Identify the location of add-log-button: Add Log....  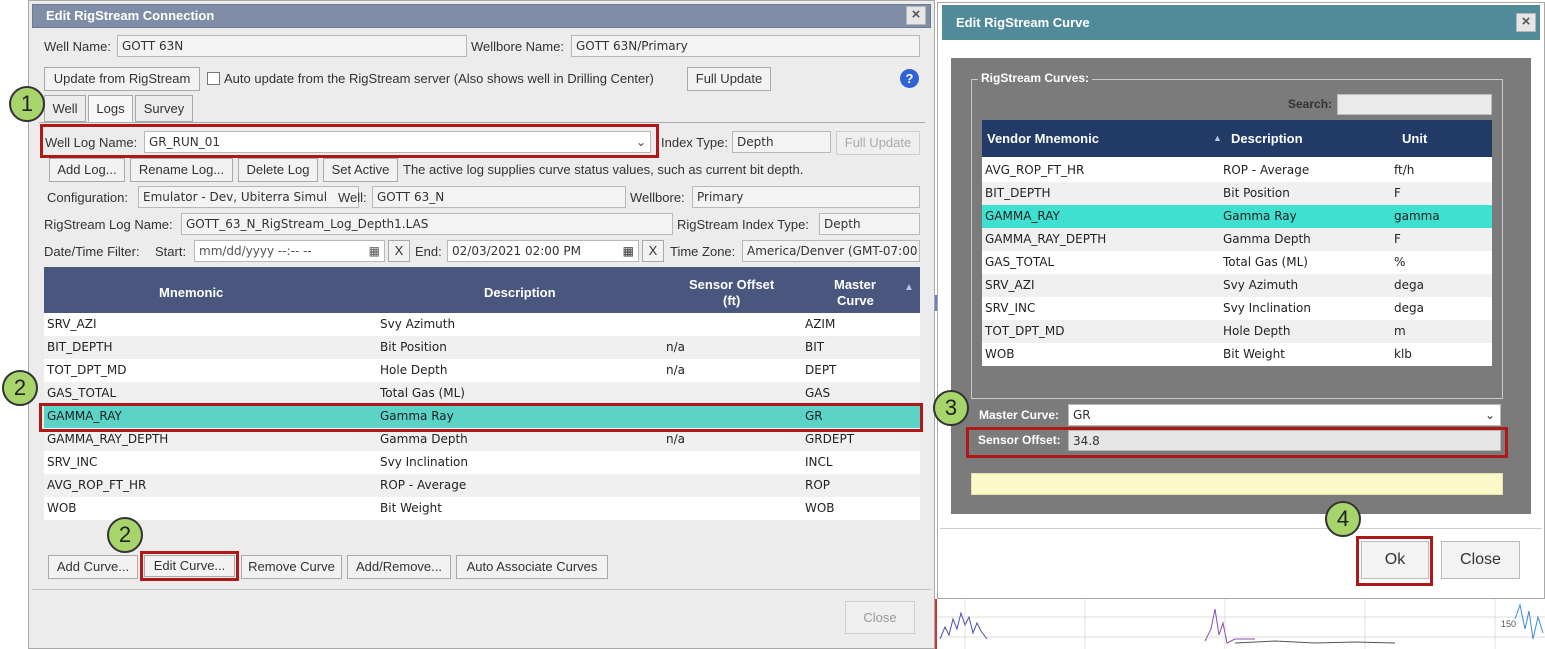
(87, 170).